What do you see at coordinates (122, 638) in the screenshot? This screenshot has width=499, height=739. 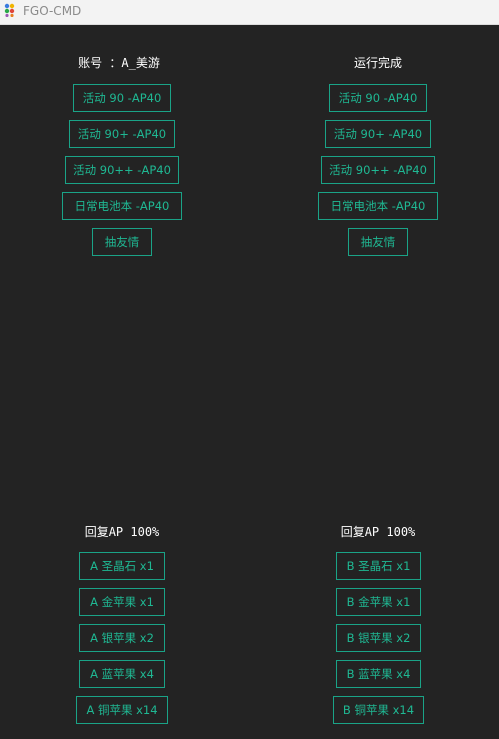 I see `silver-apple-button-a: A 银苹果 x2` at bounding box center [122, 638].